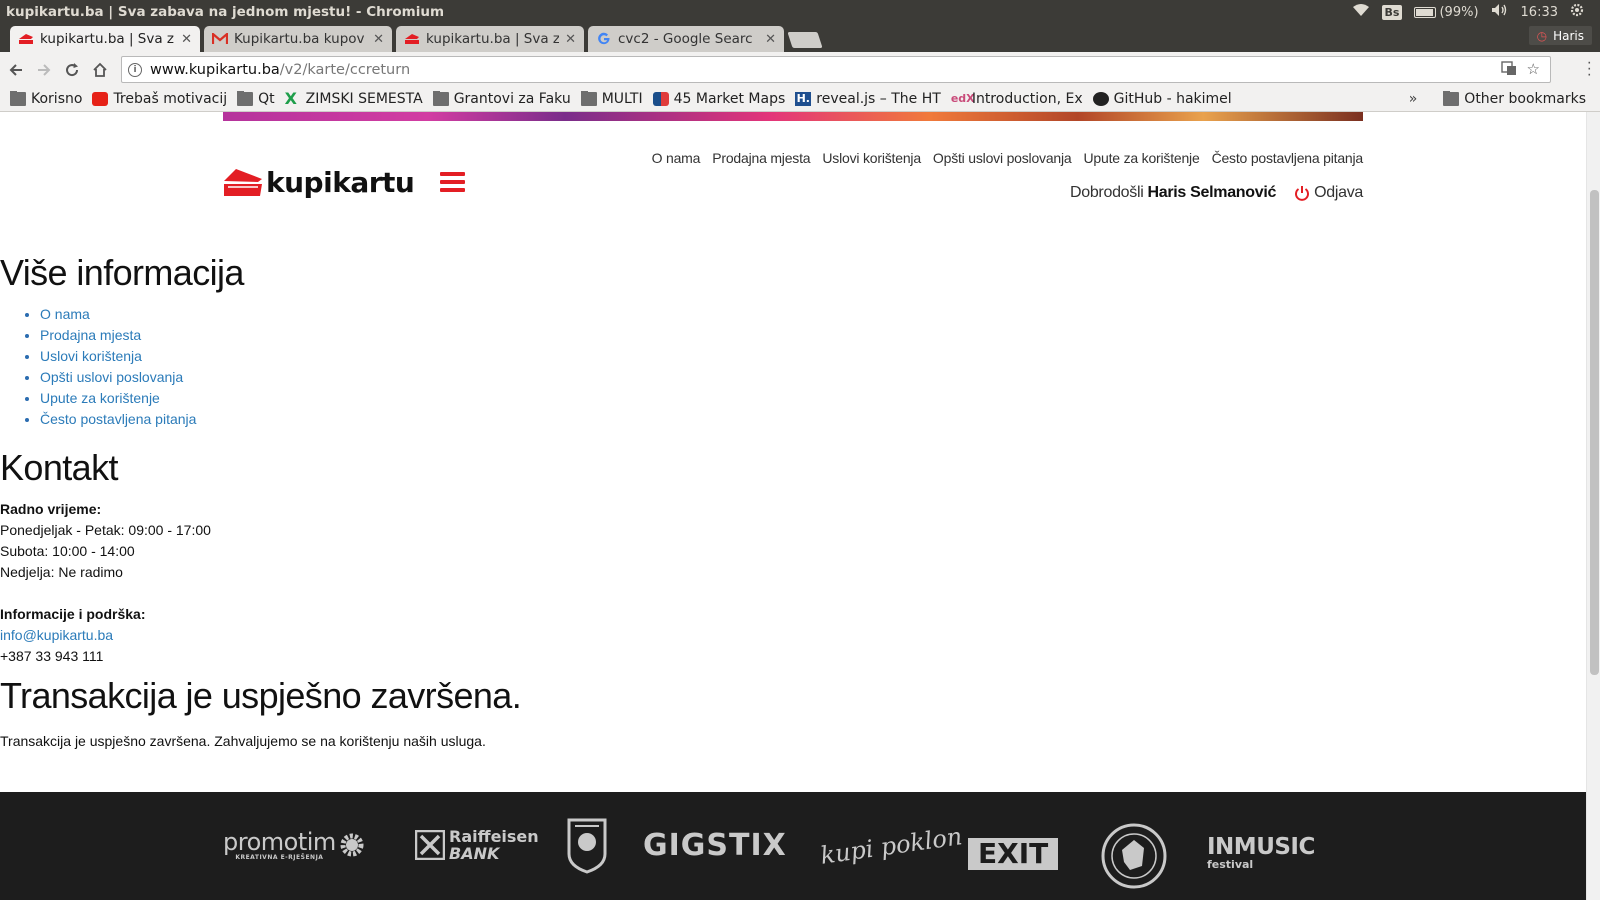 The image size is (1600, 900). What do you see at coordinates (1589, 69) in the screenshot?
I see `menu-icon: · · ·` at bounding box center [1589, 69].